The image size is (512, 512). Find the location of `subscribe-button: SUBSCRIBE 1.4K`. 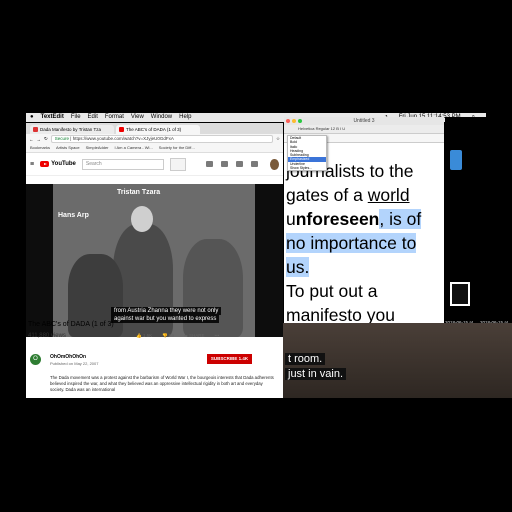

subscribe-button: SUBSCRIBE 1.4K is located at coordinates (229, 359).